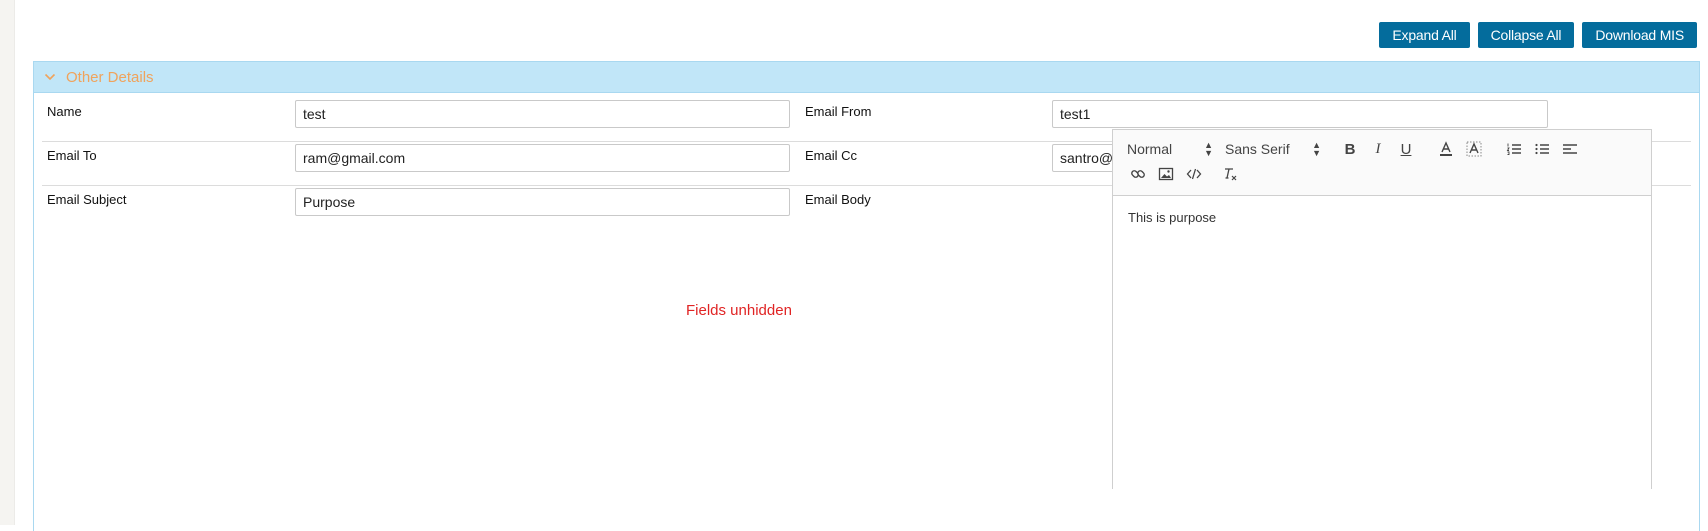 This screenshot has width=1708, height=531. What do you see at coordinates (1172, 217) in the screenshot?
I see `editor-body-text: This is purpose` at bounding box center [1172, 217].